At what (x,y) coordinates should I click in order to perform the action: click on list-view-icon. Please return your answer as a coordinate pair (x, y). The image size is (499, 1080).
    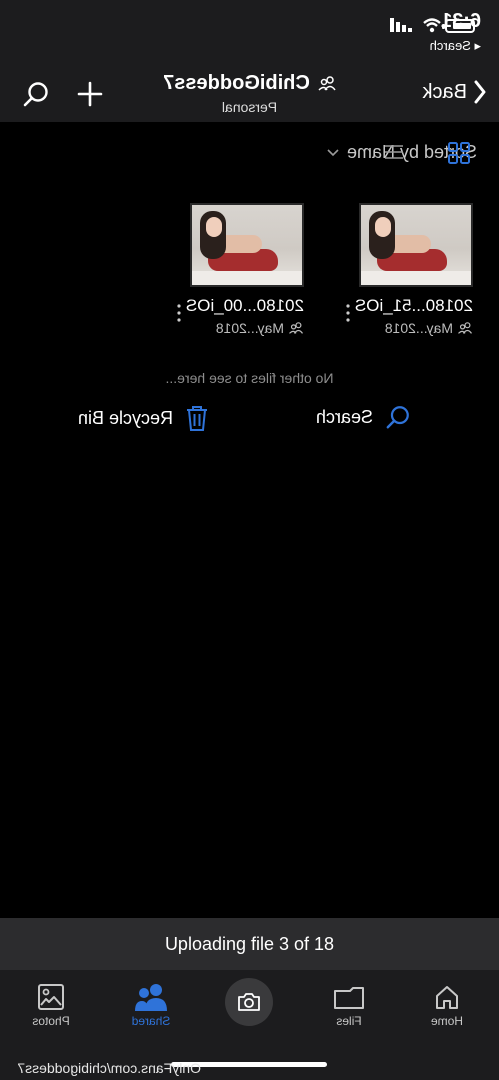
    Looking at the image, I should click on (394, 152).